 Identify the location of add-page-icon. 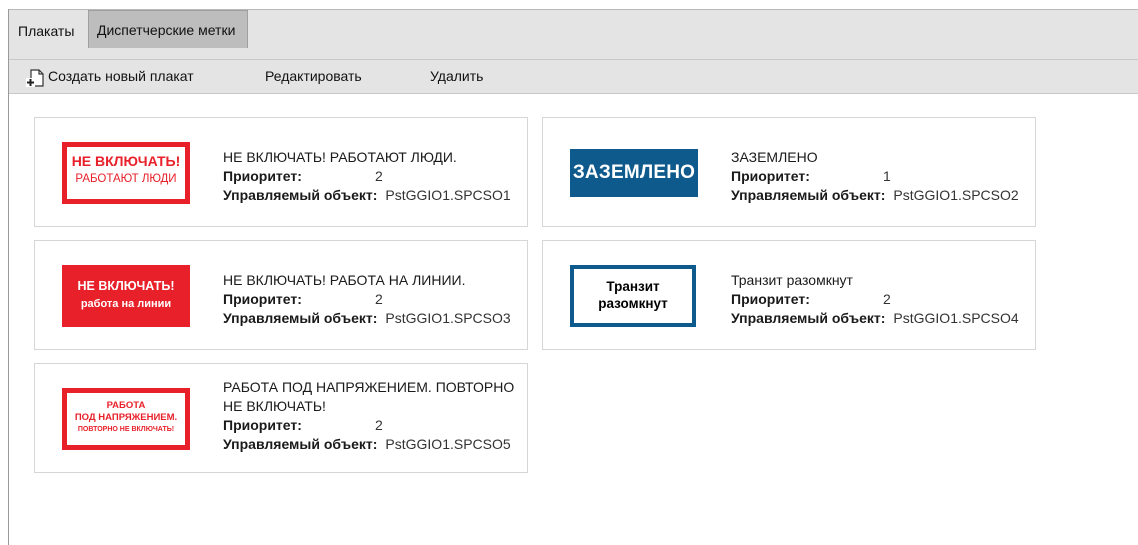
(35, 77).